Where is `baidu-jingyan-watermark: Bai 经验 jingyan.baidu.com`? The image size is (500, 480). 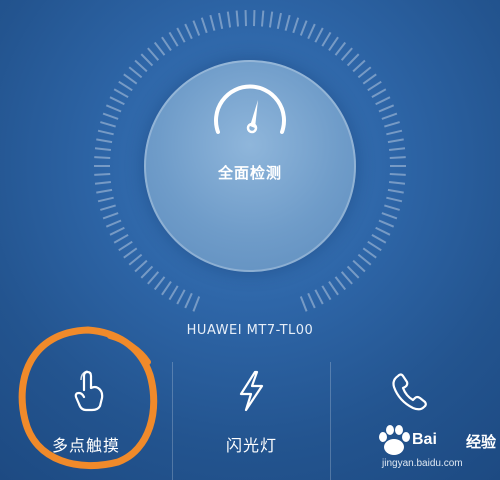
baidu-jingyan-watermark: Bai 经验 jingyan.baidu.com is located at coordinates (430, 448).